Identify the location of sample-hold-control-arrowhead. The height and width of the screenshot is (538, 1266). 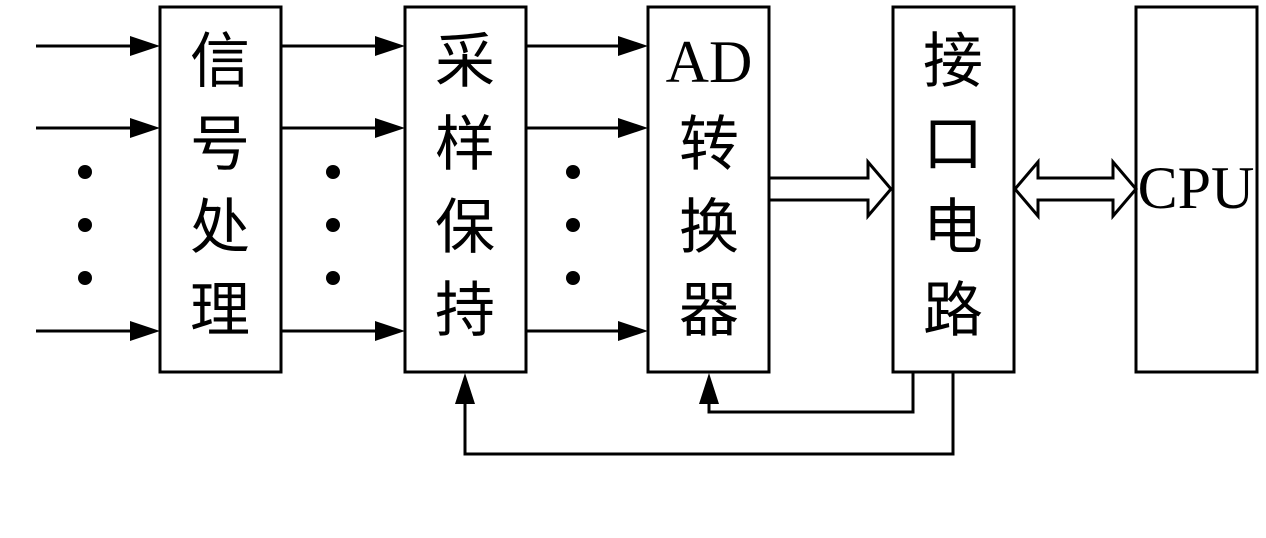
(465, 388).